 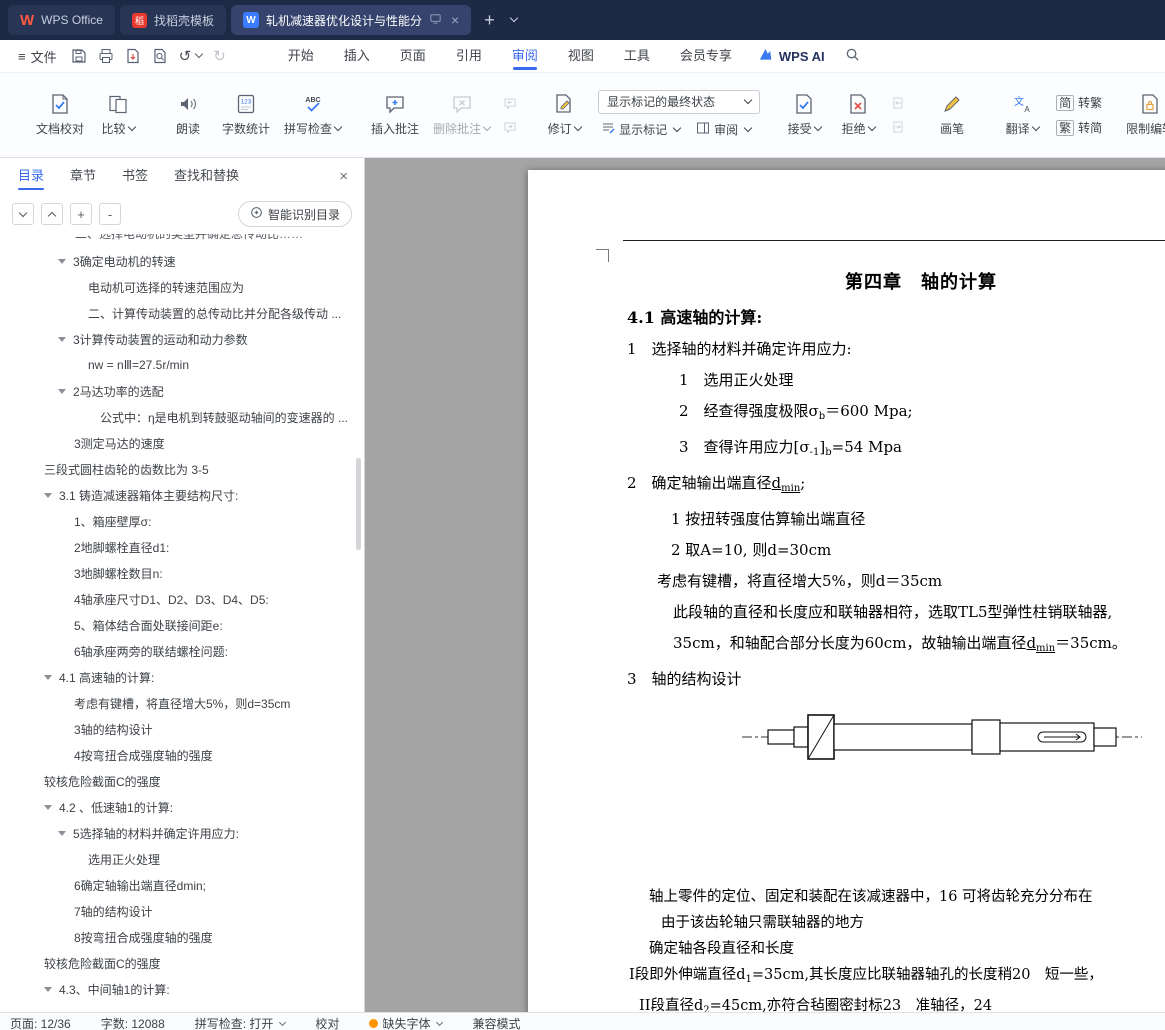 I want to click on markup-state-select: 显示标记的最终状态, so click(x=679, y=101).